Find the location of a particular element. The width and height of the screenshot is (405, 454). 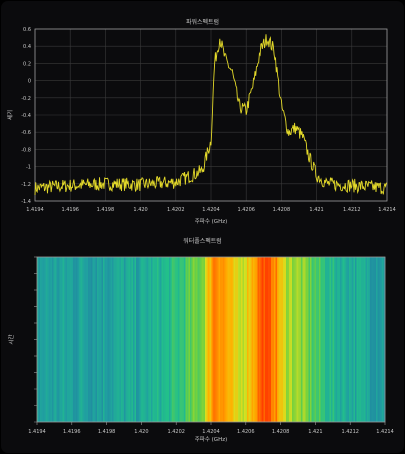

y-axis-label: 시간 is located at coordinates (11, 339).